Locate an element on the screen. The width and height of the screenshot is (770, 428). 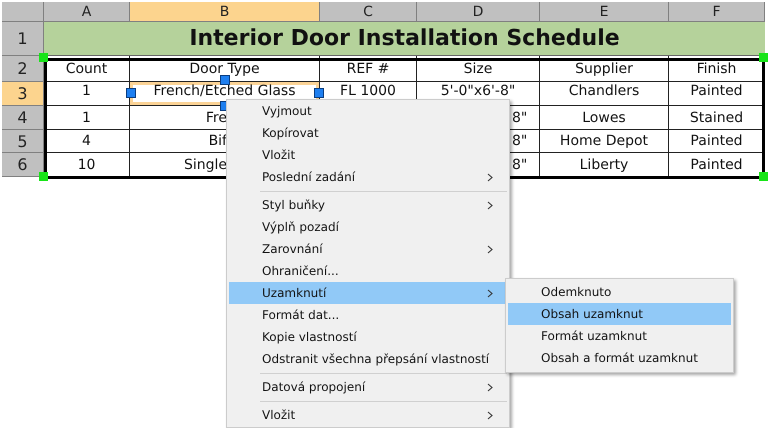
column-header: F is located at coordinates (717, 12).